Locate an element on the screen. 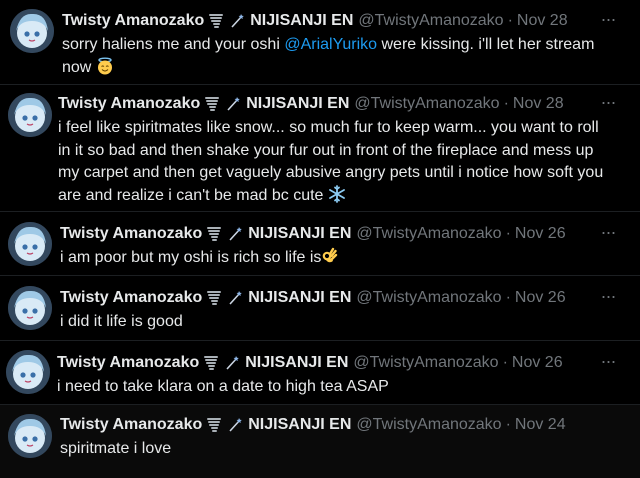  mention-link: @ArialYuriko is located at coordinates (330, 44).